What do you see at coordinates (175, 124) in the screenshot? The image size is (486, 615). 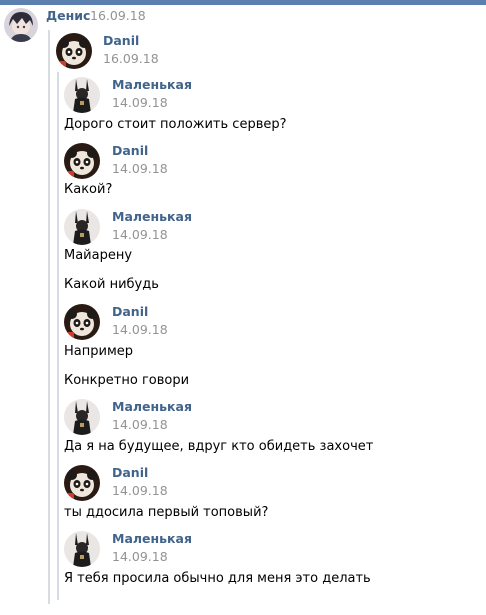 I see `message-text: Дорого стоит положить сервер?` at bounding box center [175, 124].